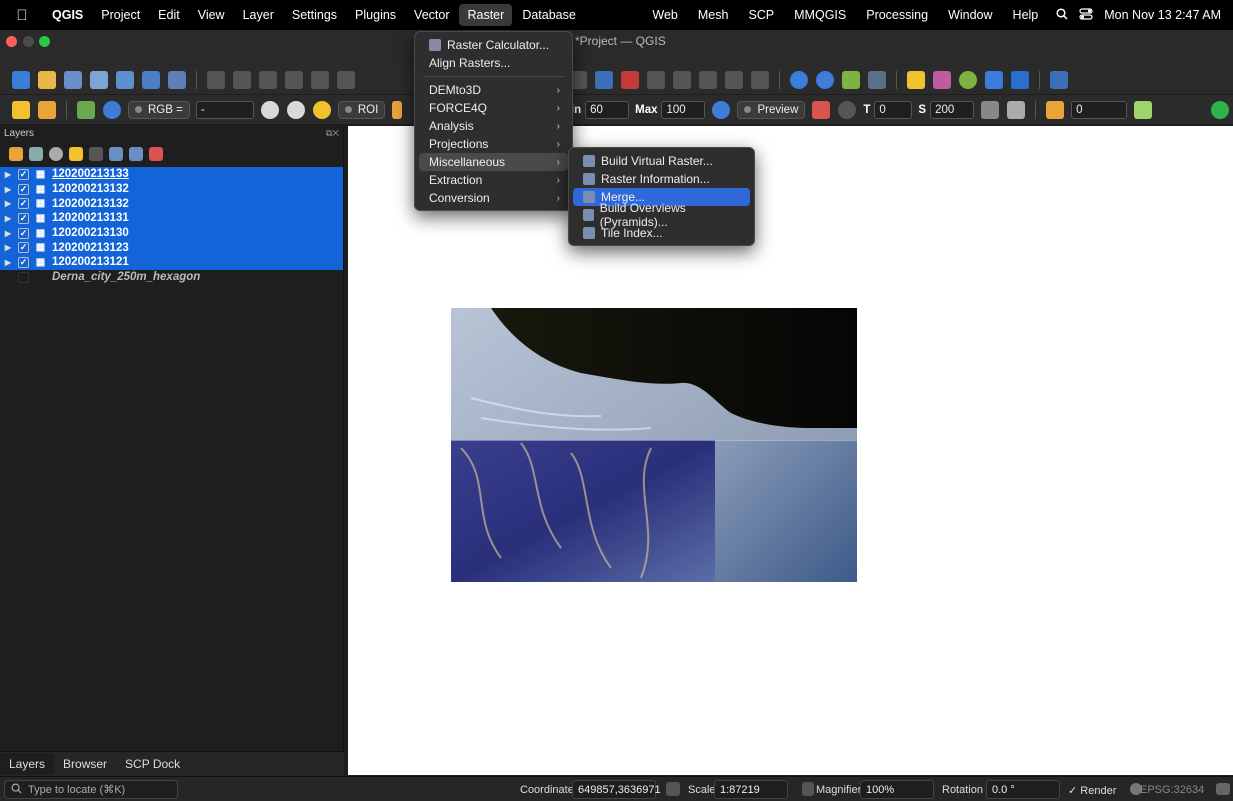  I want to click on window-close-button, so click(11, 41).